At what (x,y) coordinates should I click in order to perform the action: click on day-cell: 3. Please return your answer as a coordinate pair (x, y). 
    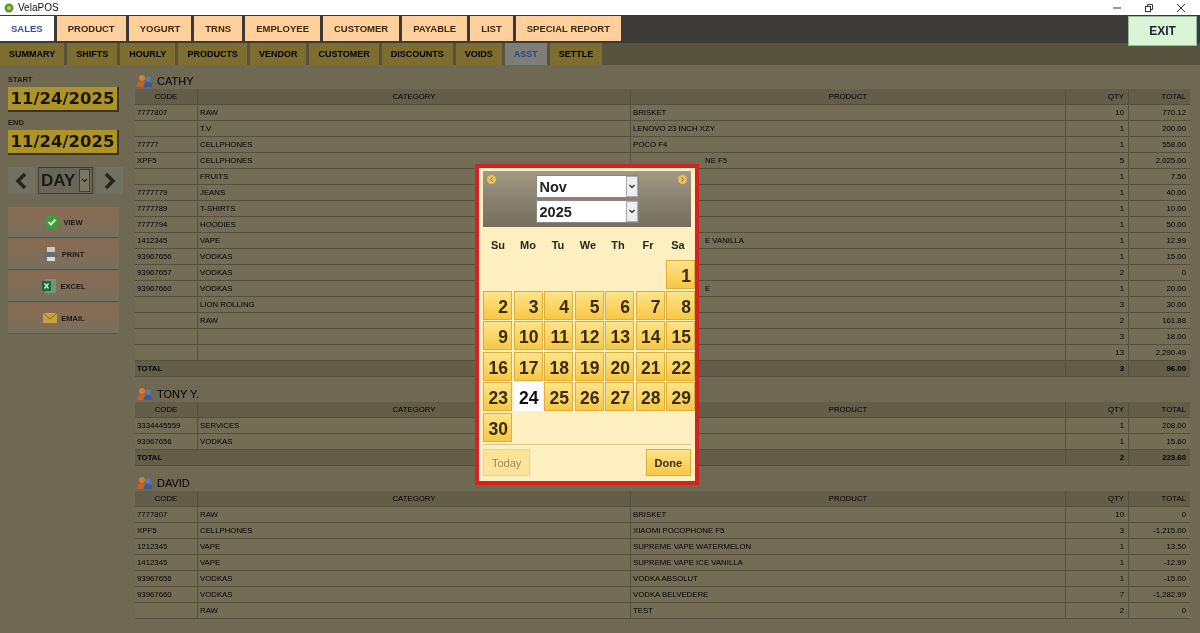
    Looking at the image, I should click on (528, 305).